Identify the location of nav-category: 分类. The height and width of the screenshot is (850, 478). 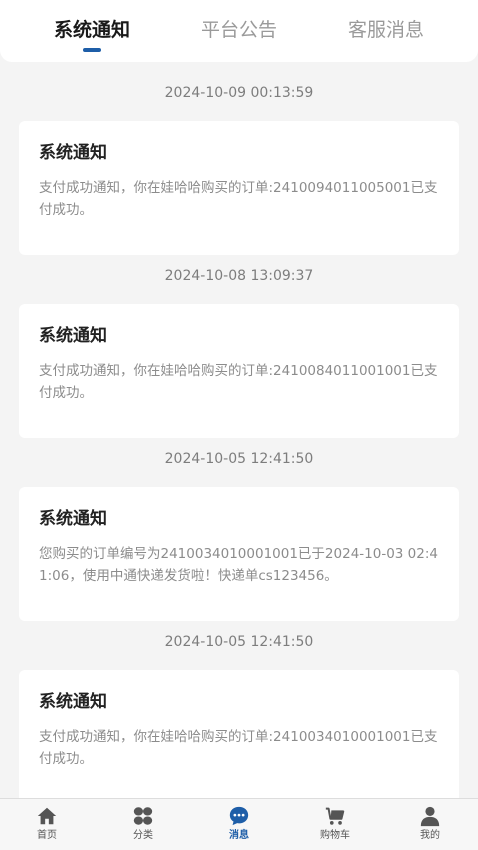
(143, 827).